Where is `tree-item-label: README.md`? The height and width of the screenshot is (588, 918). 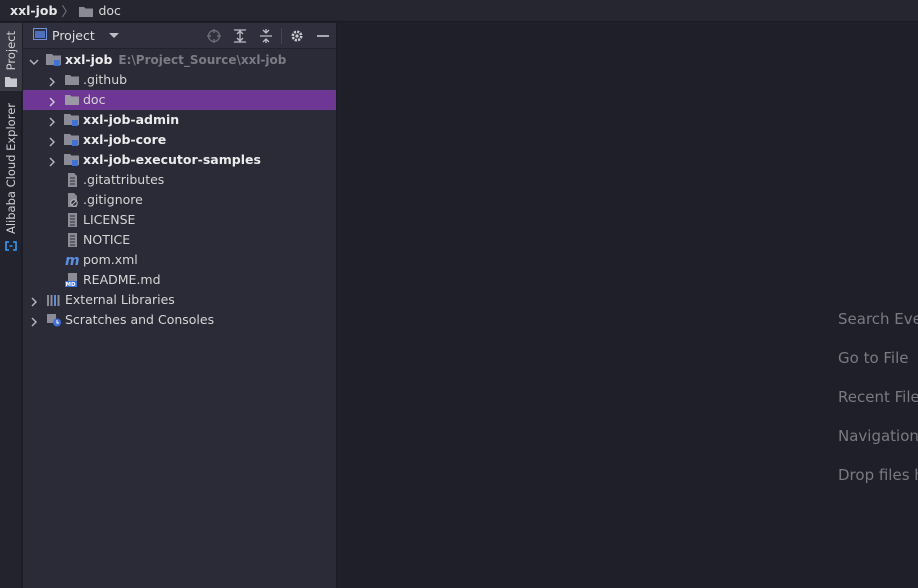 tree-item-label: README.md is located at coordinates (122, 279).